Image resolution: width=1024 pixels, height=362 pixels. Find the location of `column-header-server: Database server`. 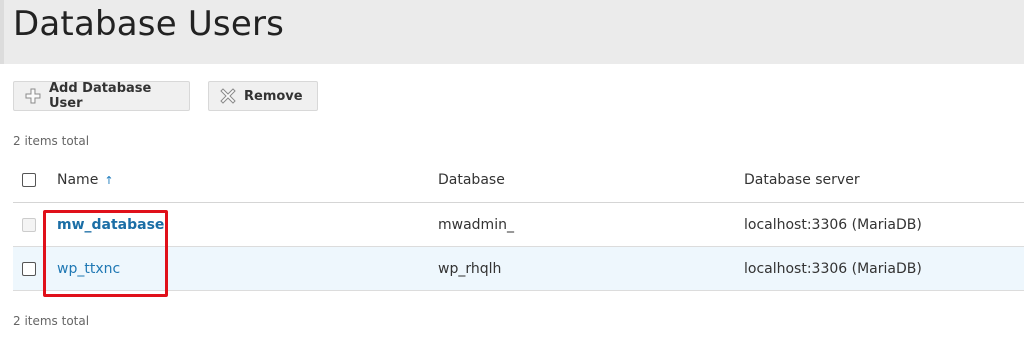

column-header-server: Database server is located at coordinates (802, 180).